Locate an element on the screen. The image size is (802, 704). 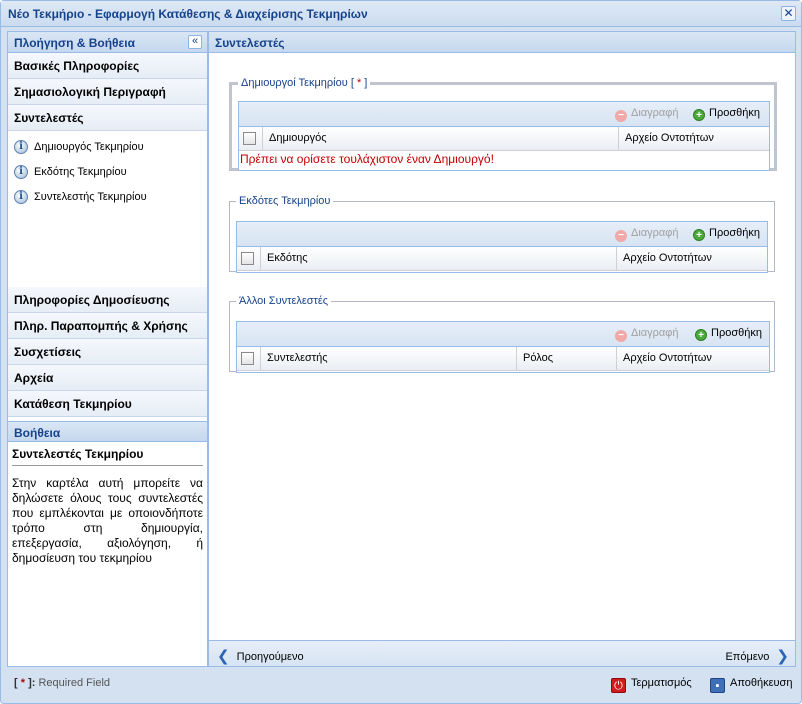
close-button: ✕ is located at coordinates (788, 13).